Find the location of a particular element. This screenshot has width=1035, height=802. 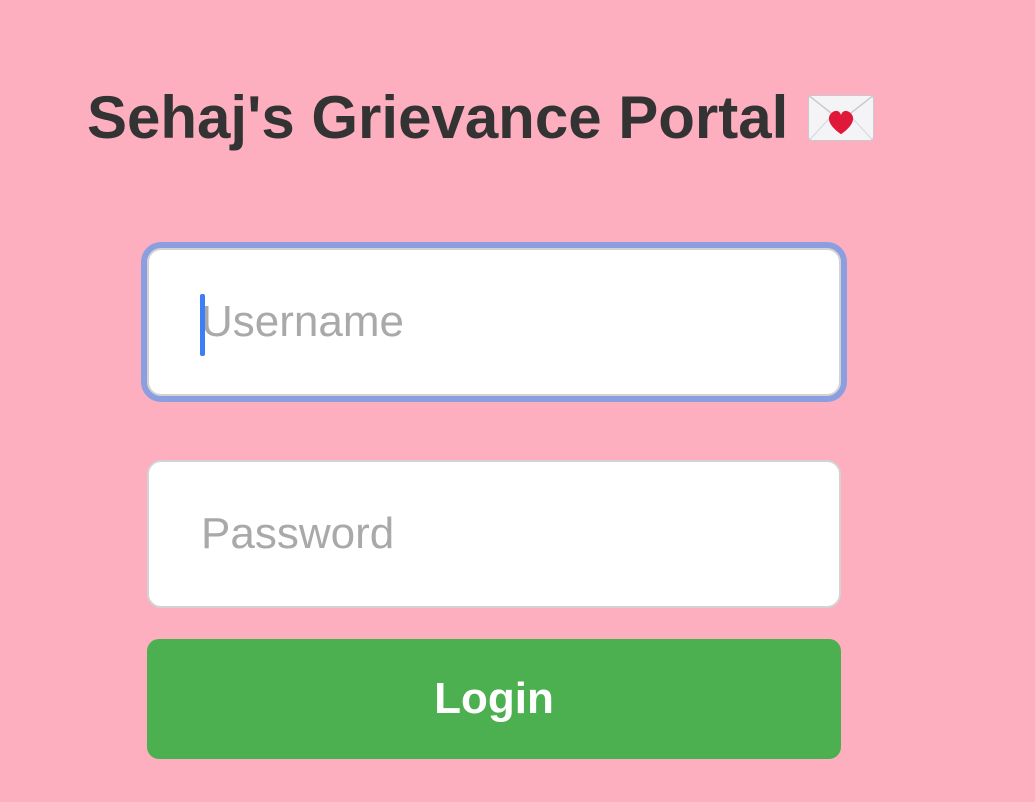

love-letter-icon is located at coordinates (841, 118).